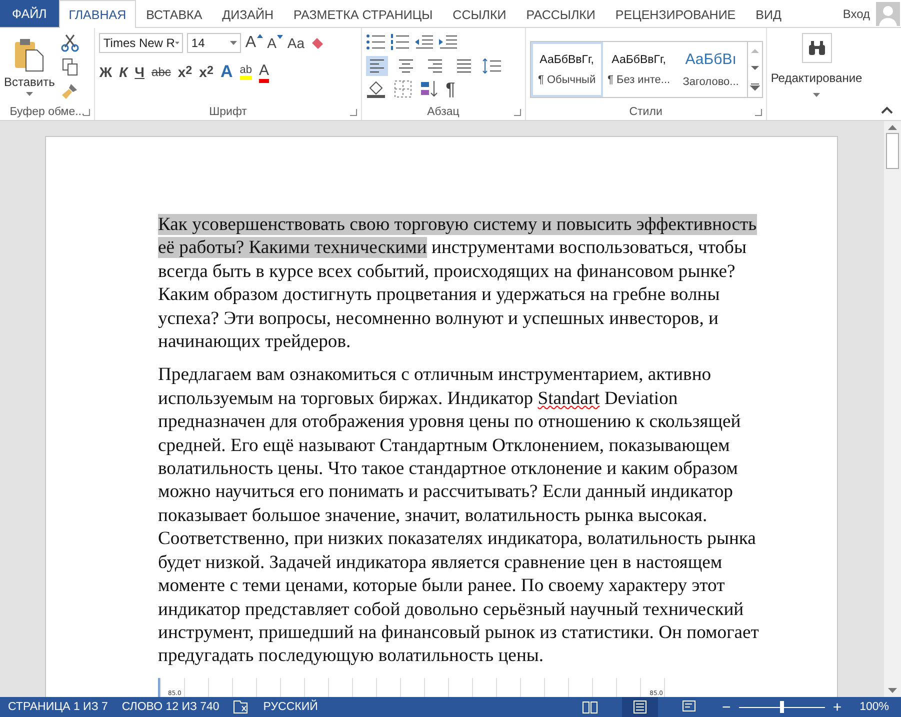 The image size is (901, 717). Describe the element at coordinates (880, 707) in the screenshot. I see `zoom-level: 100%` at that location.